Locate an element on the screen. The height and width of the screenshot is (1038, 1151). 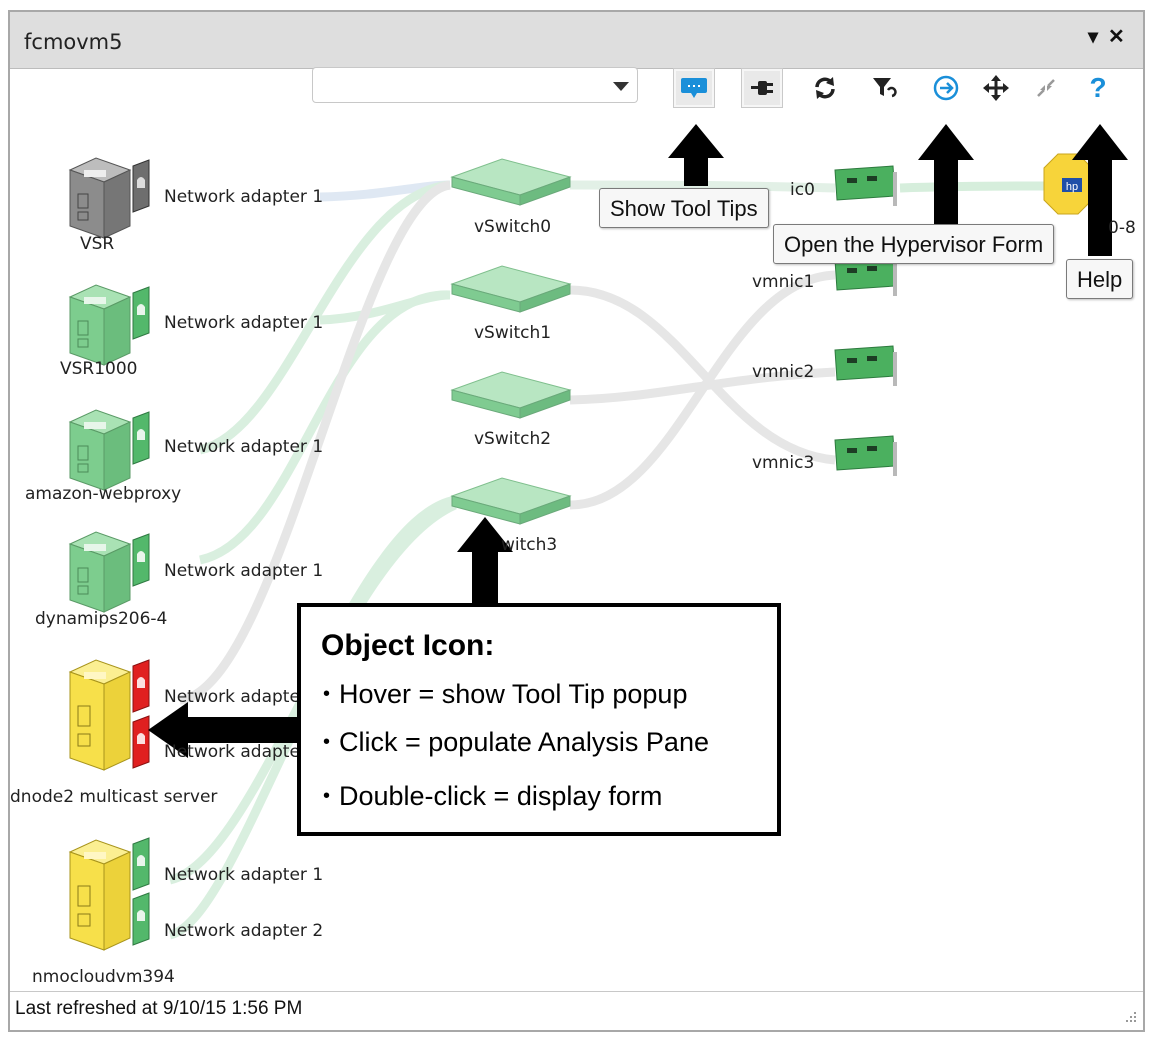
vm-label: VSR is located at coordinates (97, 244).